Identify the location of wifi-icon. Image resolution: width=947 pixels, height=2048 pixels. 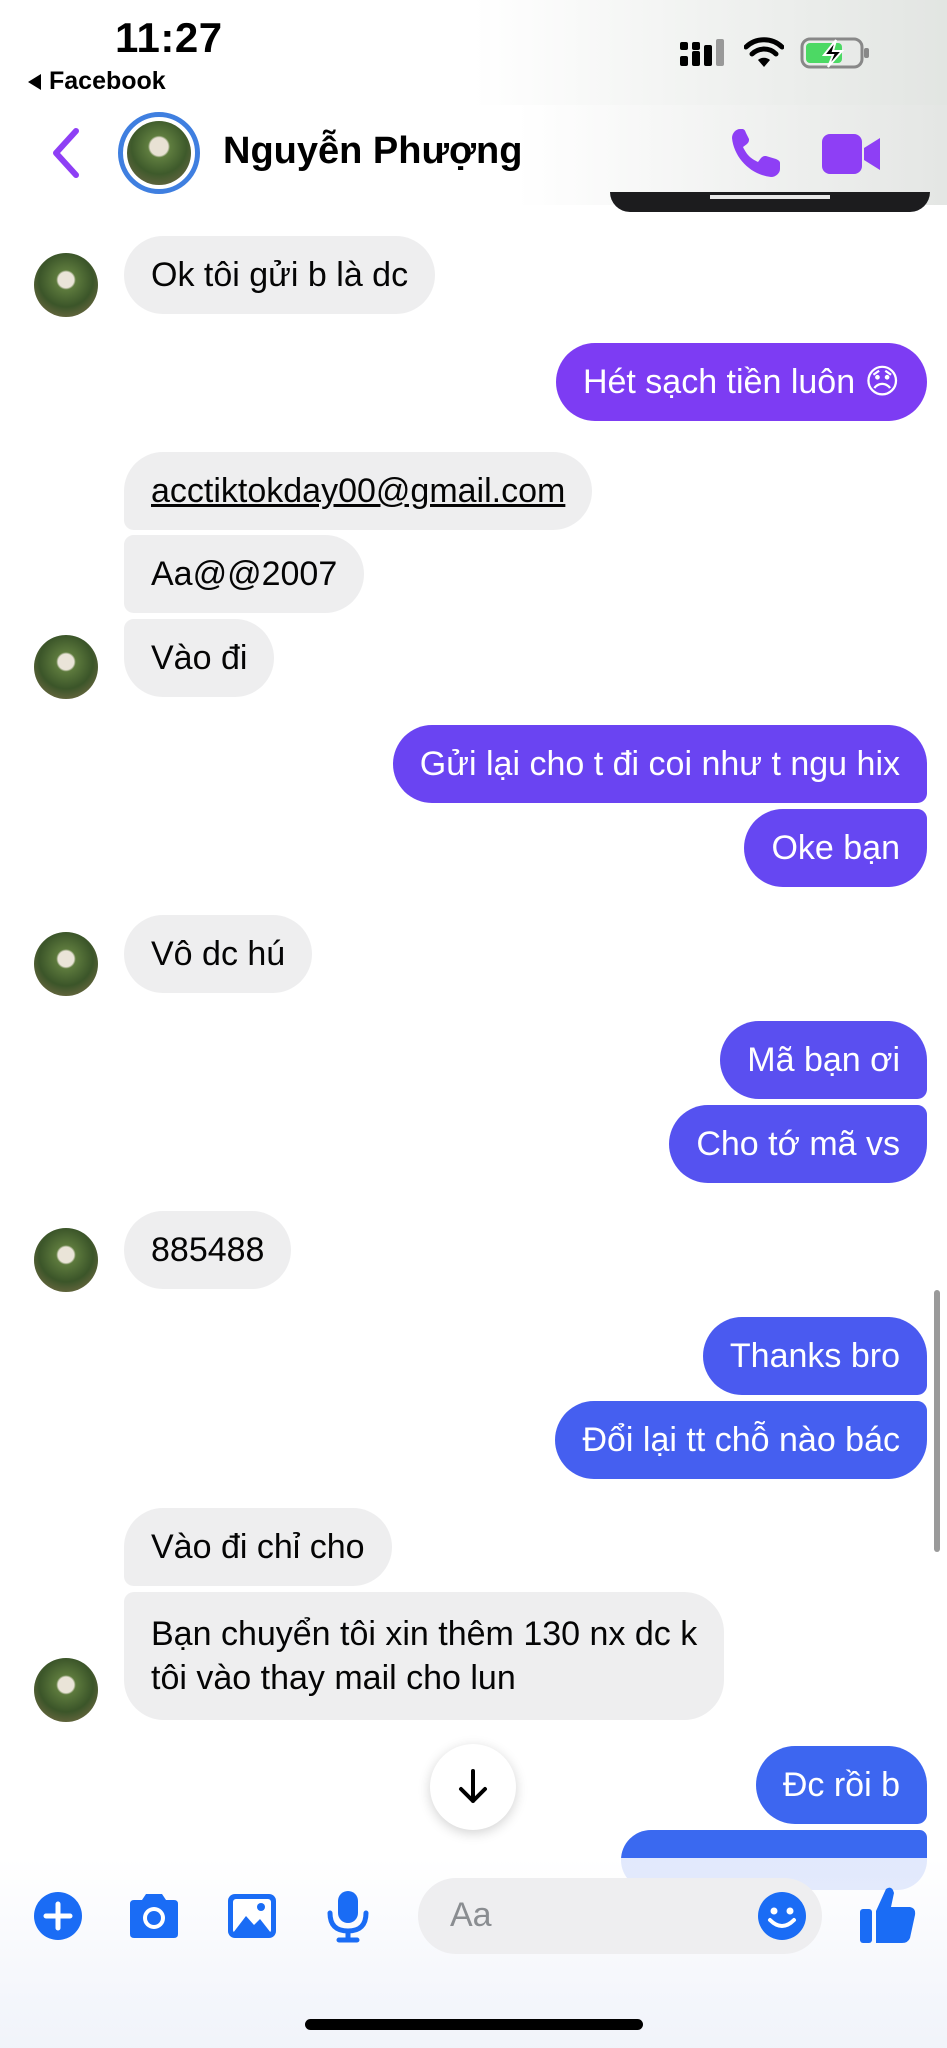
(764, 52).